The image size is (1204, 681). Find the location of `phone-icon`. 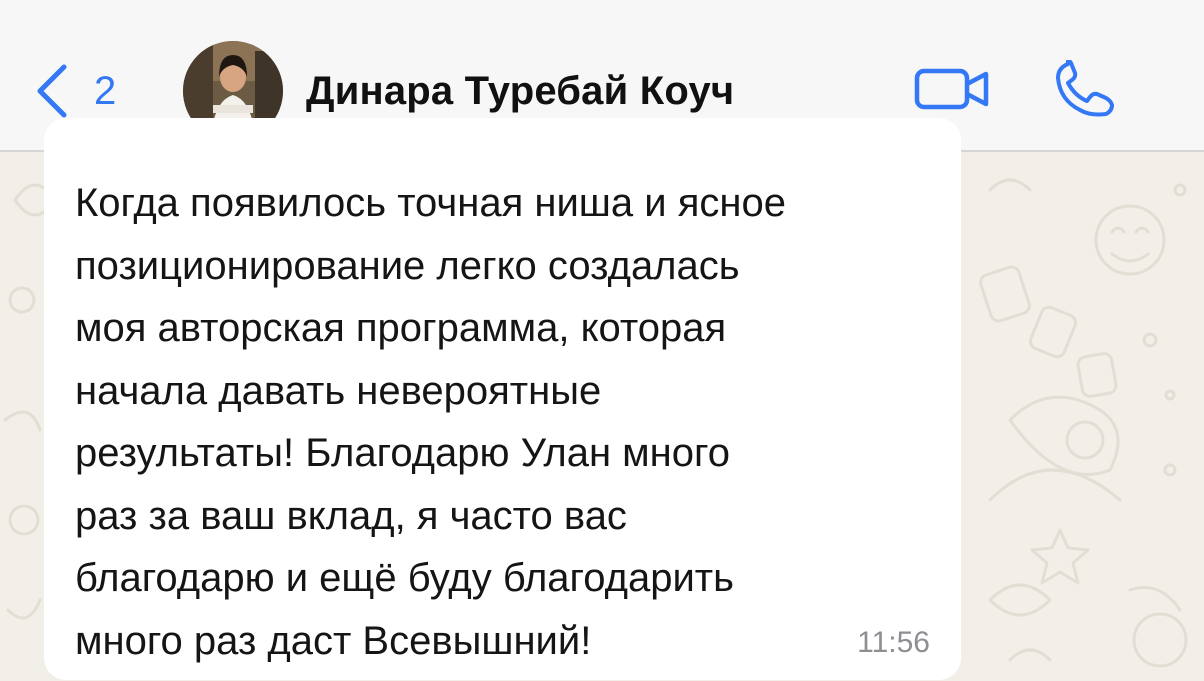

phone-icon is located at coordinates (1085, 90).